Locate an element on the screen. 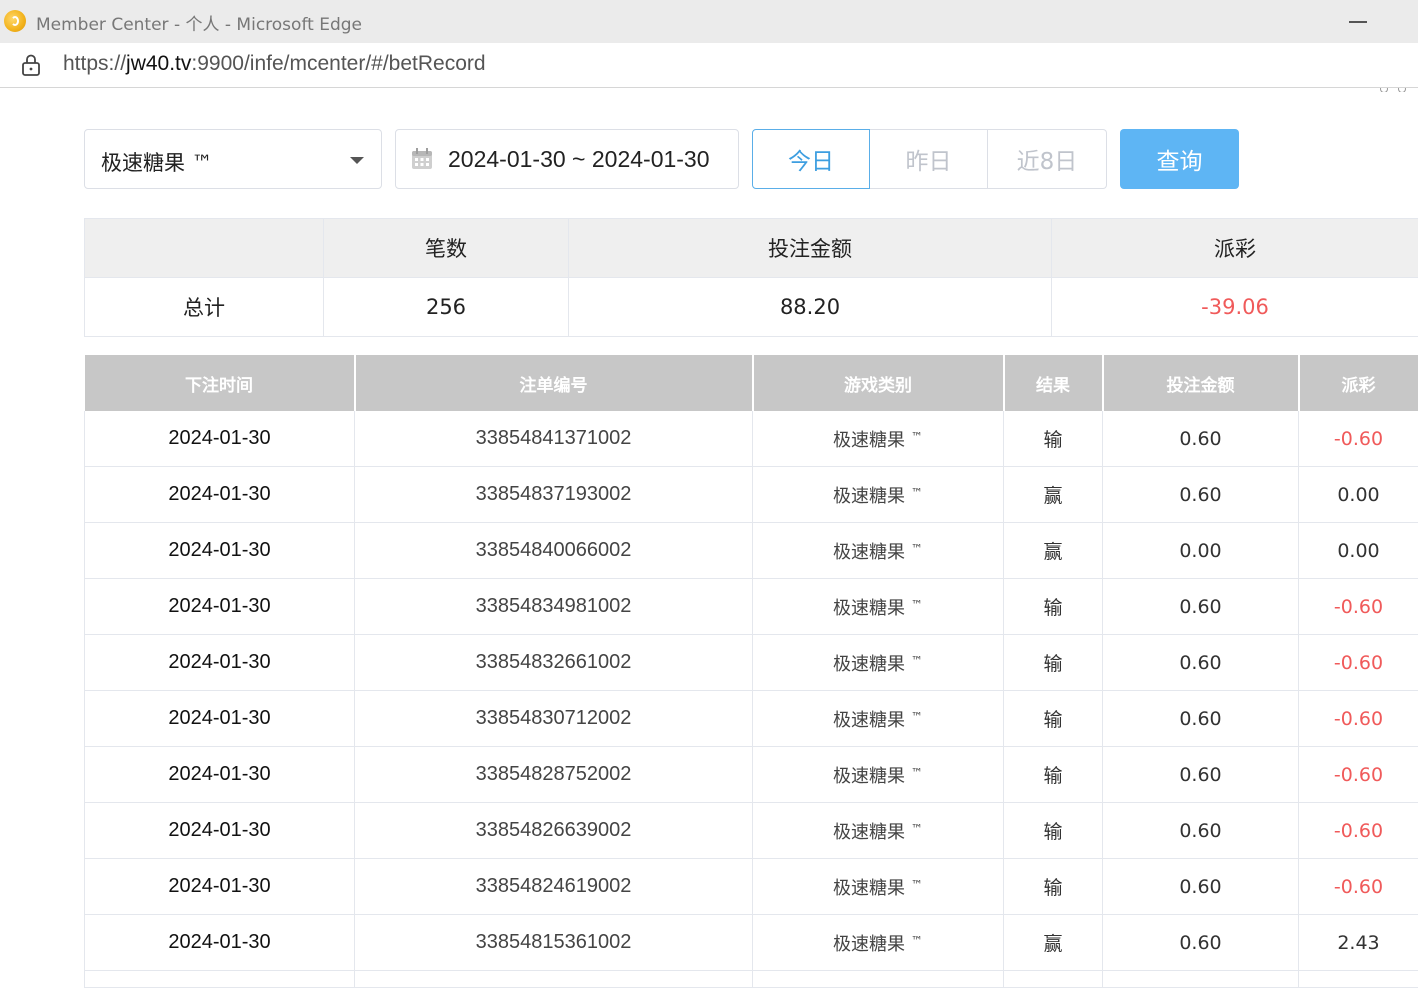 This screenshot has width=1418, height=991. summary-header-row: 笔数 投注金额 派彩 is located at coordinates (751, 248).